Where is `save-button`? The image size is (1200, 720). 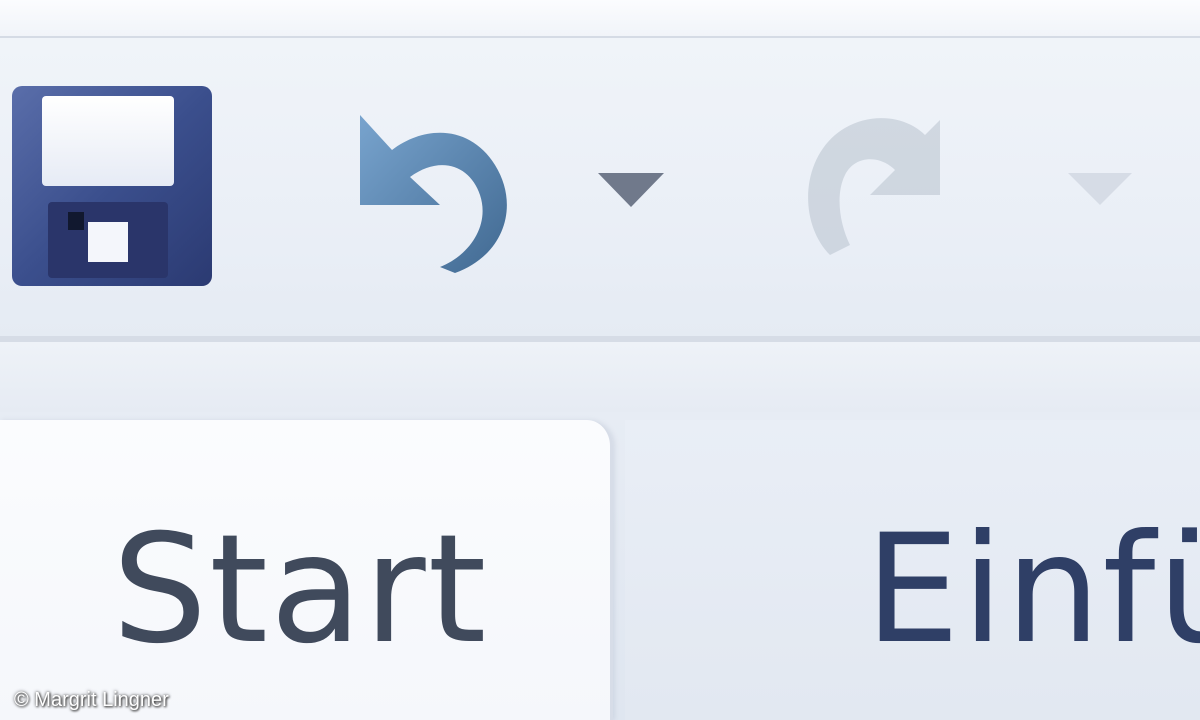 save-button is located at coordinates (112, 187).